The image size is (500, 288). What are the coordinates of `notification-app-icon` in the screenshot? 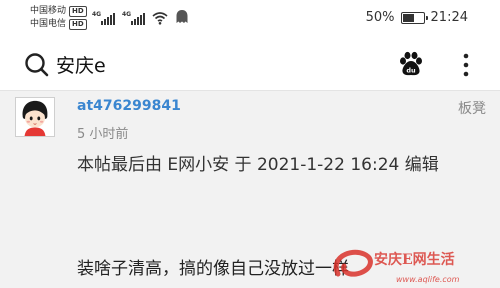 It's located at (182, 16).